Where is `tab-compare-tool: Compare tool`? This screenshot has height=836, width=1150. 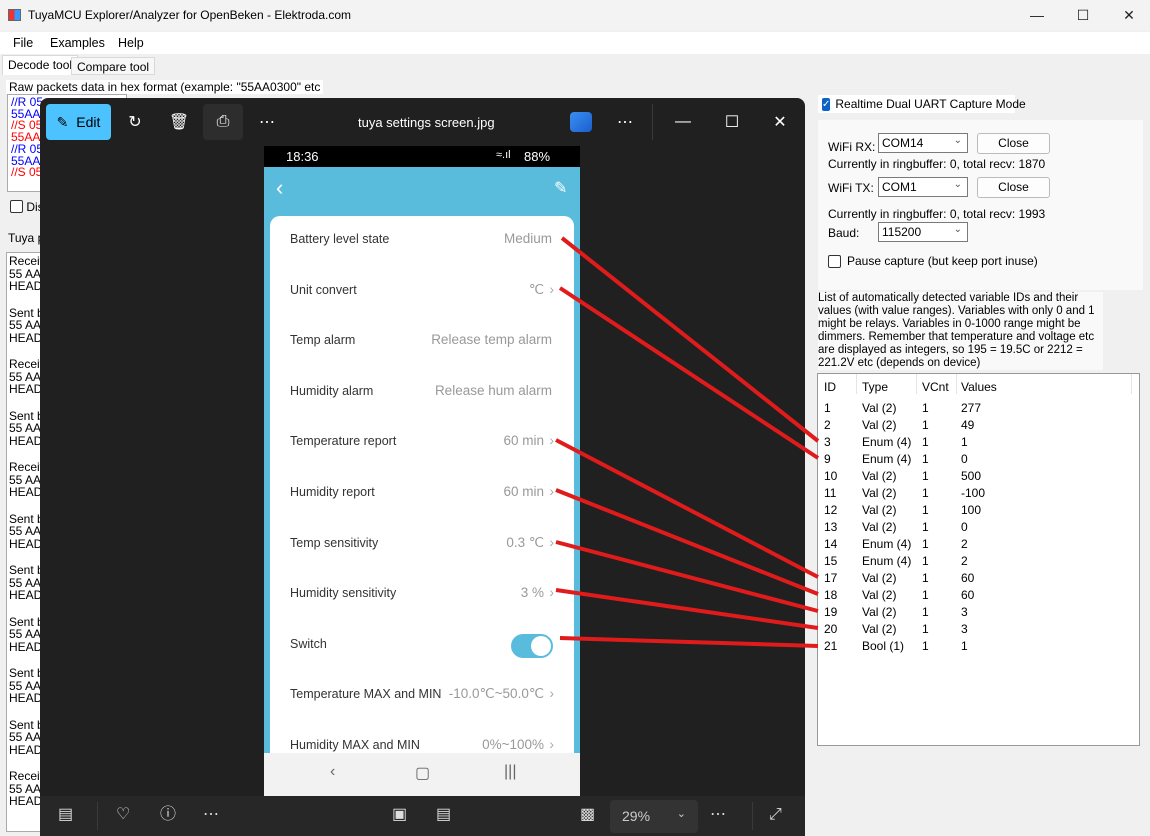 tab-compare-tool: Compare tool is located at coordinates (113, 66).